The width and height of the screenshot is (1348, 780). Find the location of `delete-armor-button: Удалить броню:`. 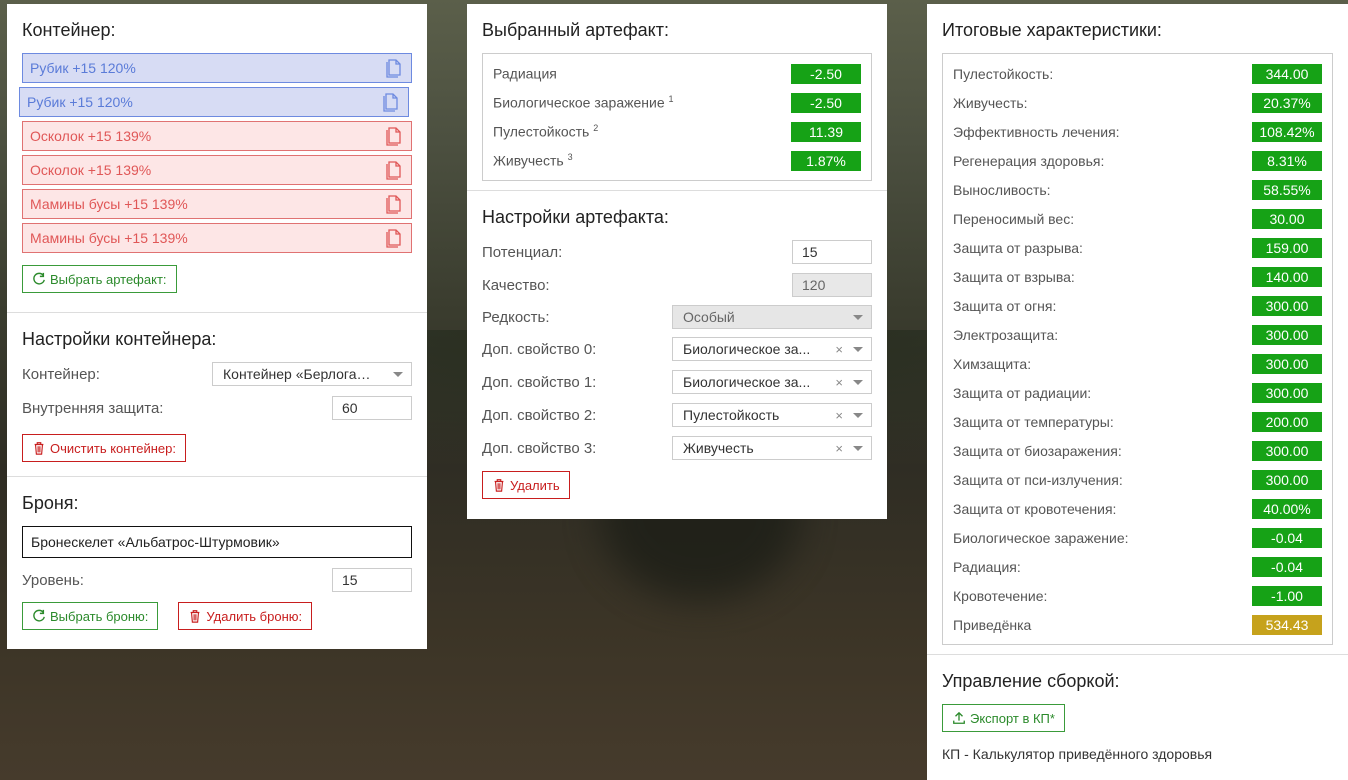

delete-armor-button: Удалить броню: is located at coordinates (245, 616).